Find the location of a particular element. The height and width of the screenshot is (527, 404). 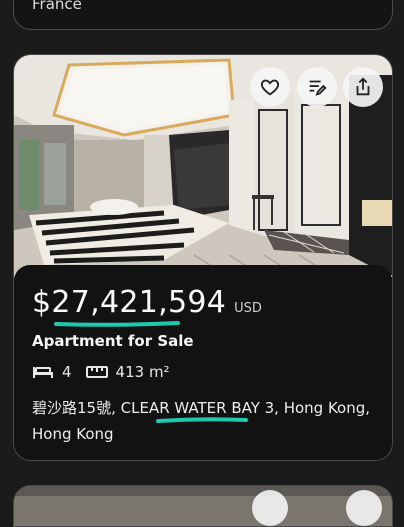

previous-listing-card: France is located at coordinates (203, 15).